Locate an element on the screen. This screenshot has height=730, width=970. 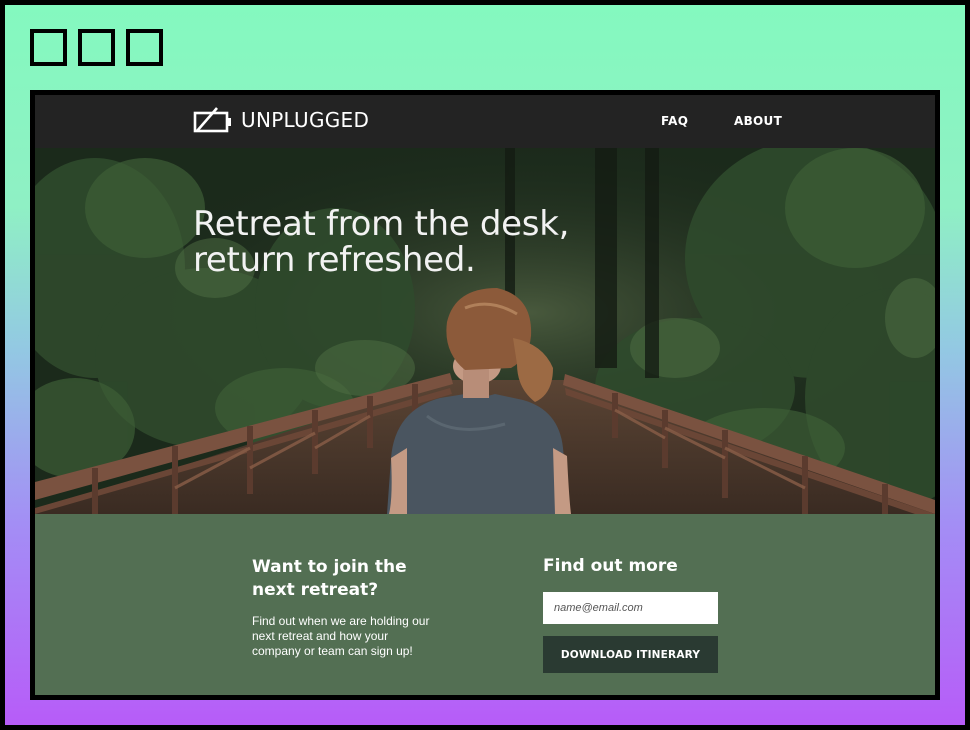
hero-title: Retreat from the desk, return refreshed. is located at coordinates (433, 242).